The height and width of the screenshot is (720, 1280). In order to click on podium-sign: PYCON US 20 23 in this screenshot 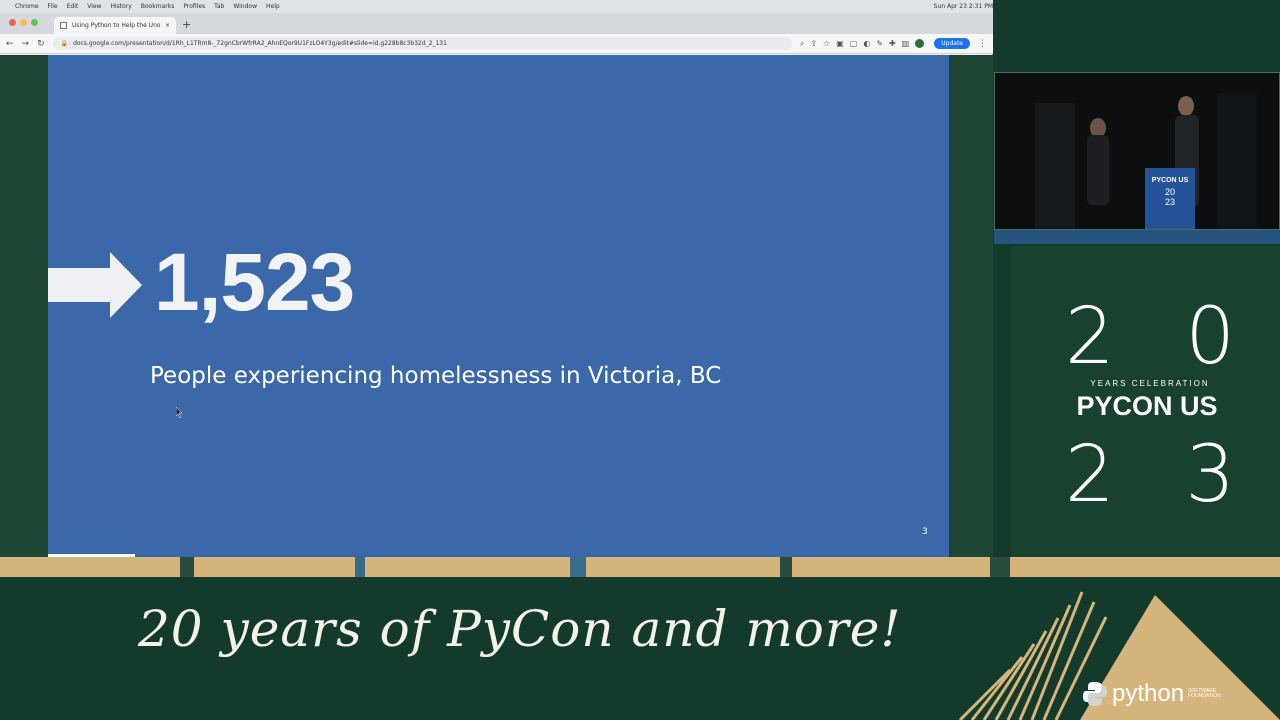, I will do `click(1170, 198)`.